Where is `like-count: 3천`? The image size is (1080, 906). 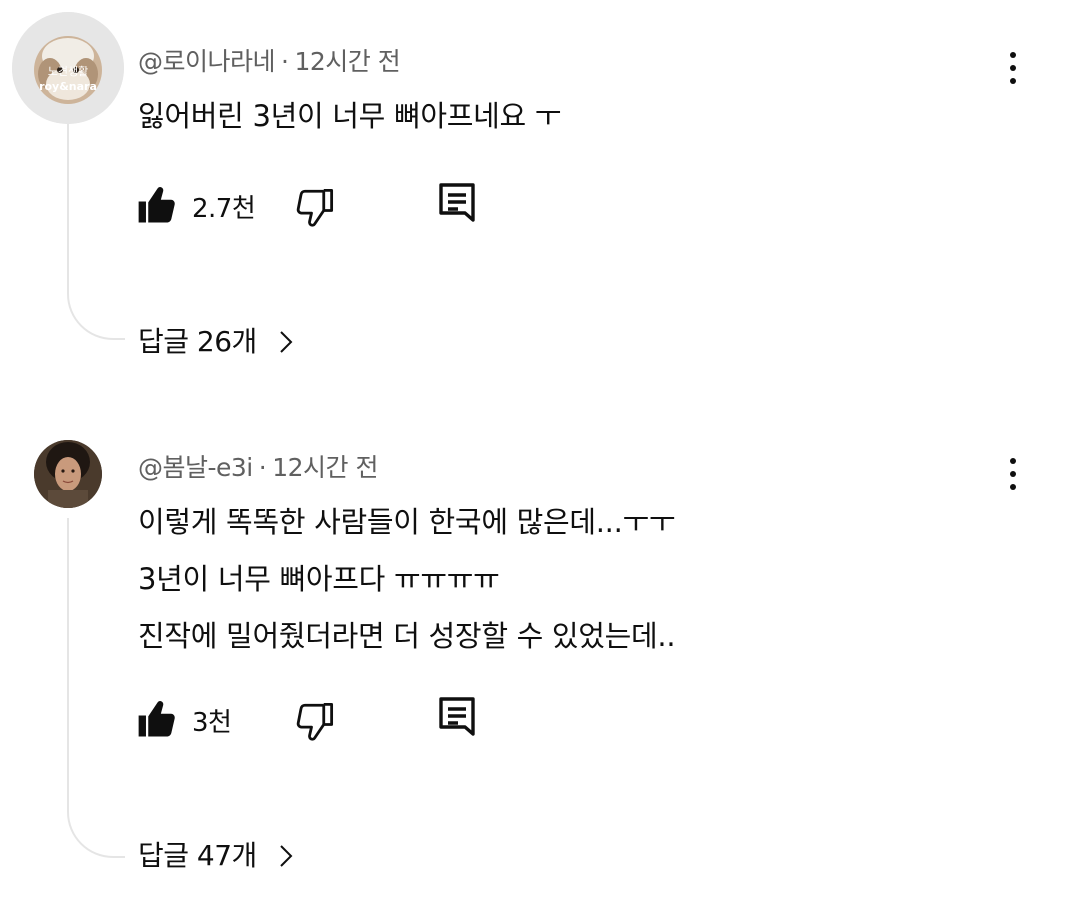 like-count: 3천 is located at coordinates (212, 723).